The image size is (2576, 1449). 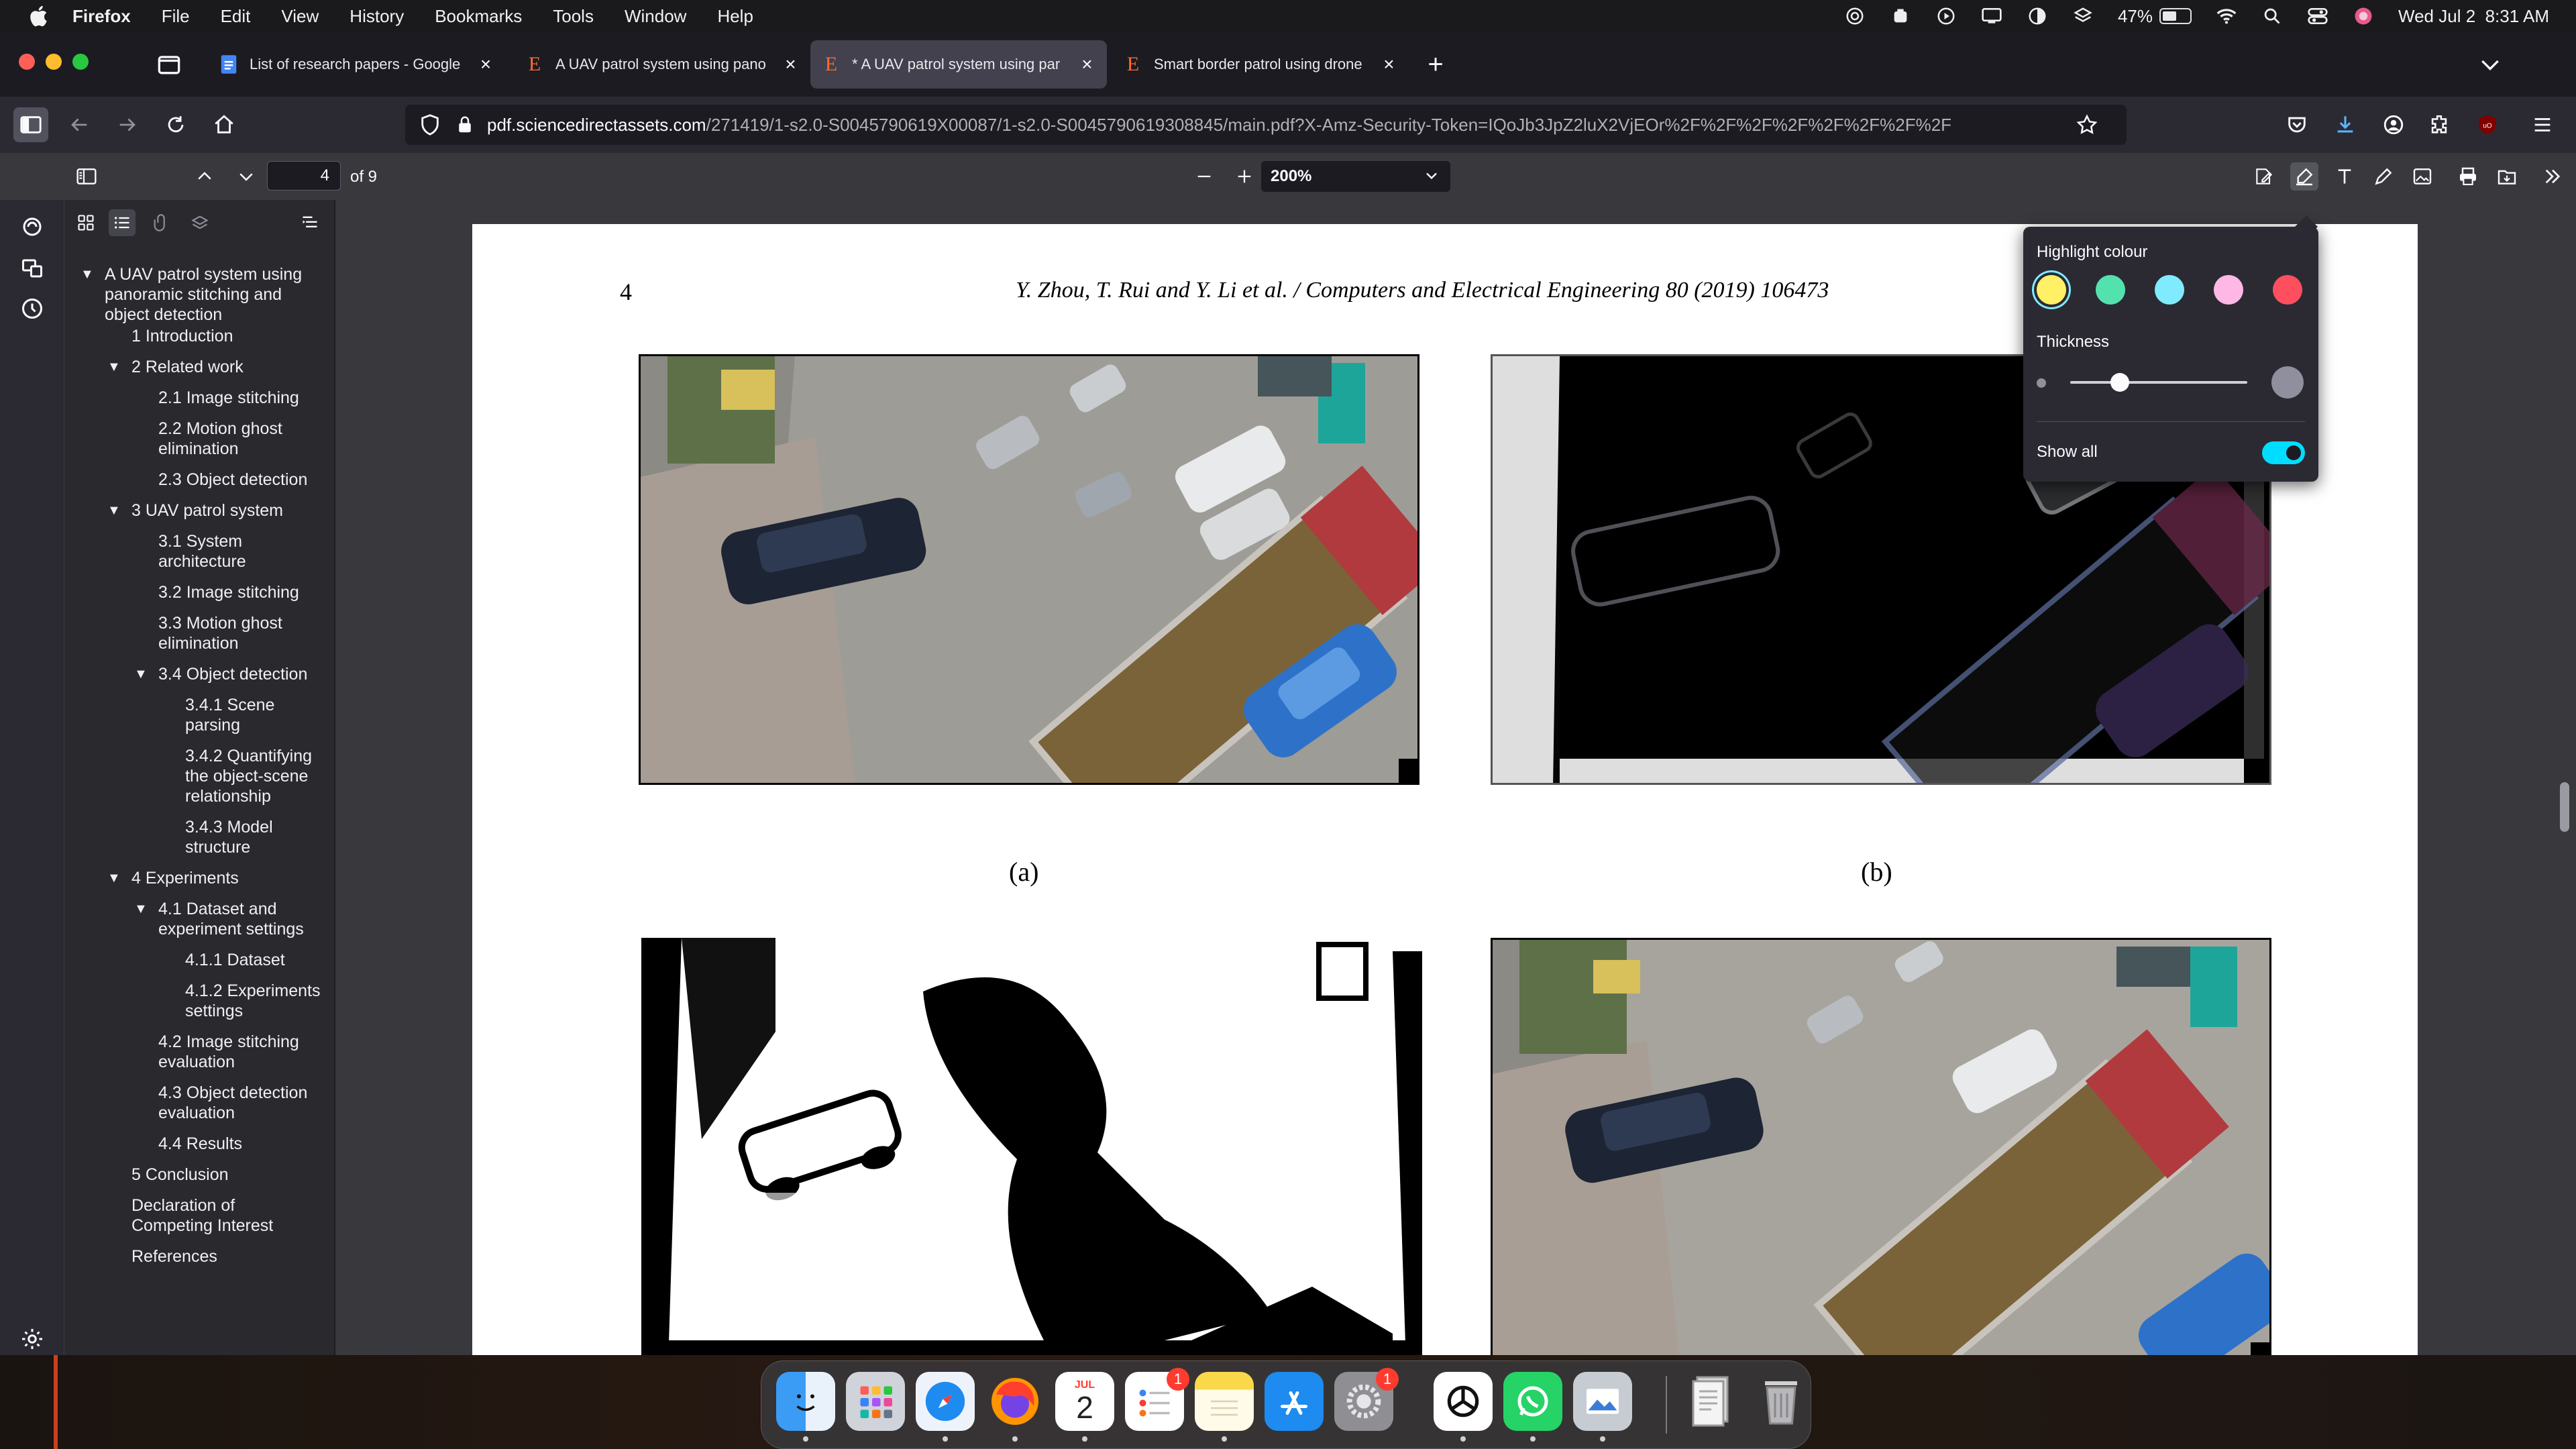 What do you see at coordinates (2507, 176) in the screenshot?
I see `save-icon` at bounding box center [2507, 176].